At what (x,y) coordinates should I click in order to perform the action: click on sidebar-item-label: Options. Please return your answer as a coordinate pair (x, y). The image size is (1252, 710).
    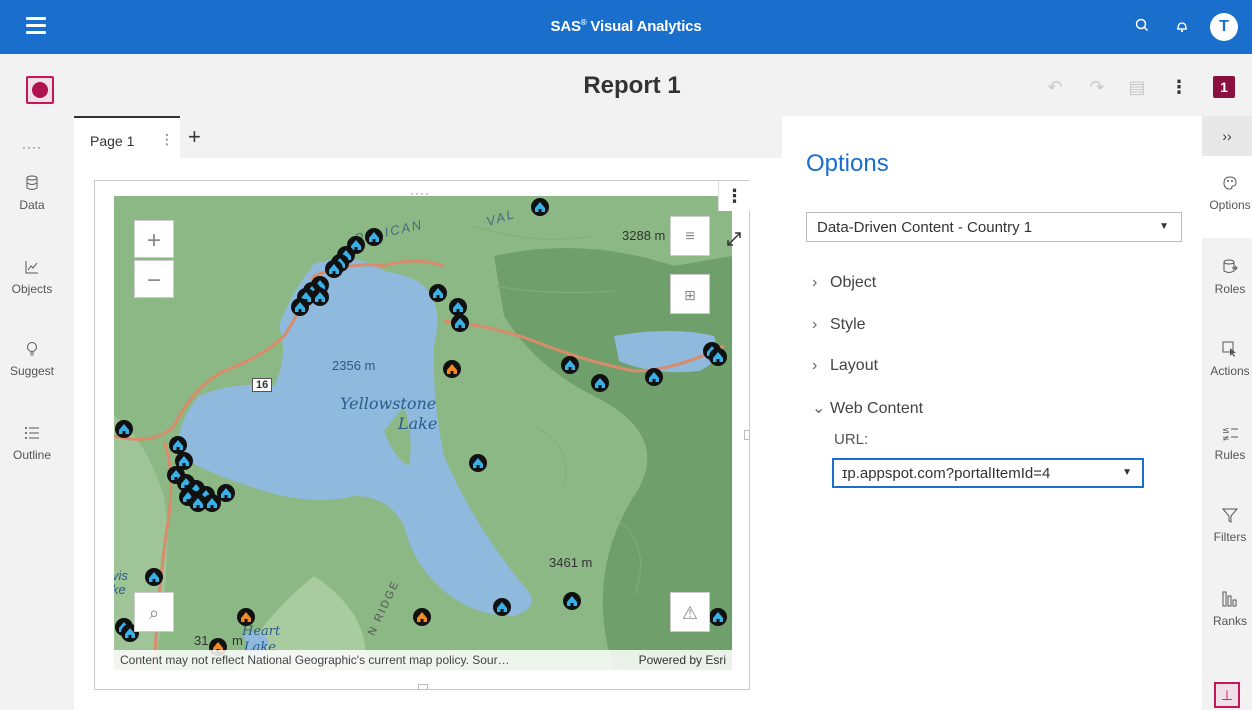
    Looking at the image, I should click on (1230, 205).